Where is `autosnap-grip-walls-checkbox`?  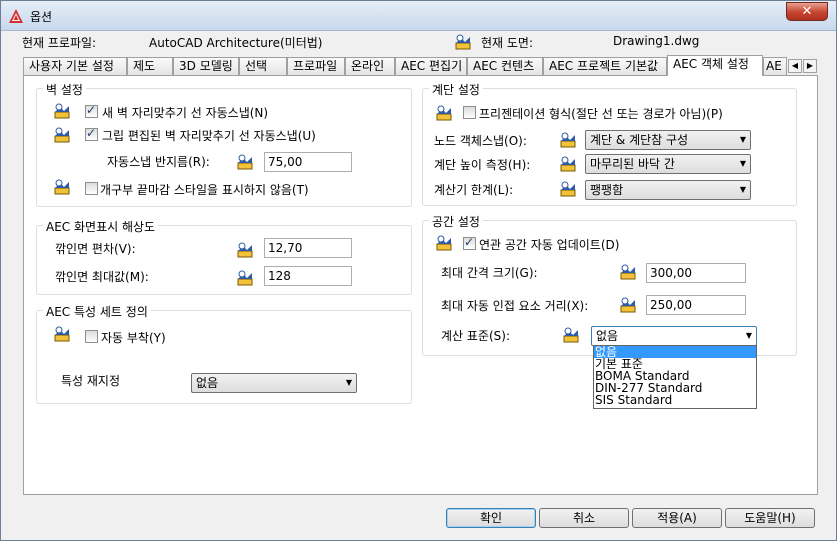 autosnap-grip-walls-checkbox is located at coordinates (91, 133).